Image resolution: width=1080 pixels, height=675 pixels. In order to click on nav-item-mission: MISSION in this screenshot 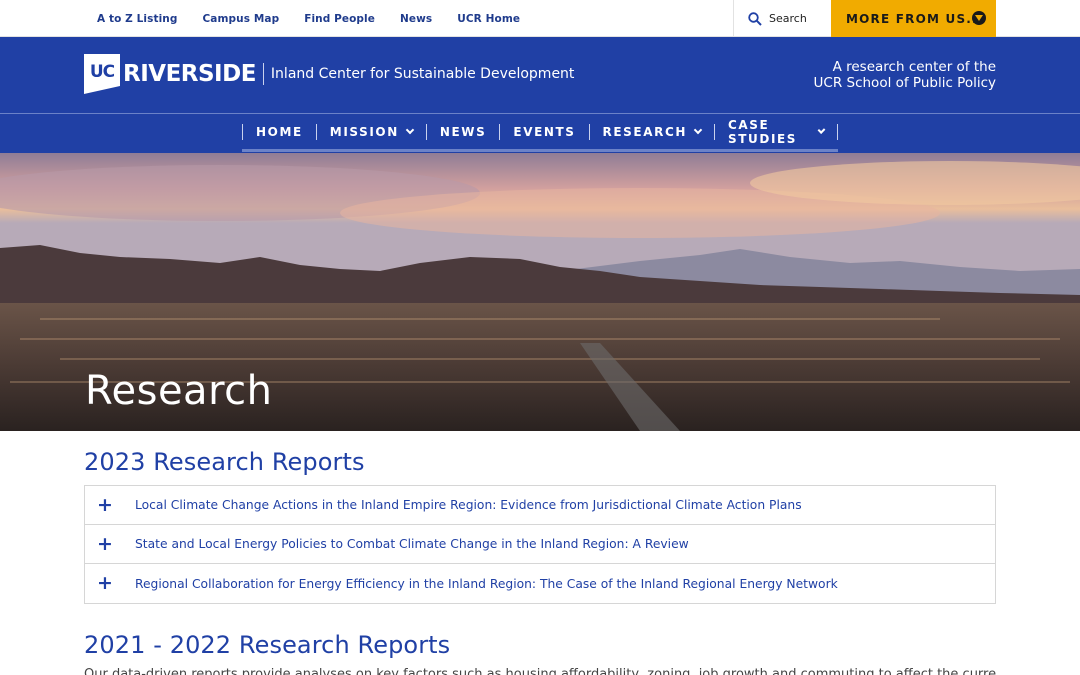, I will do `click(370, 131)`.